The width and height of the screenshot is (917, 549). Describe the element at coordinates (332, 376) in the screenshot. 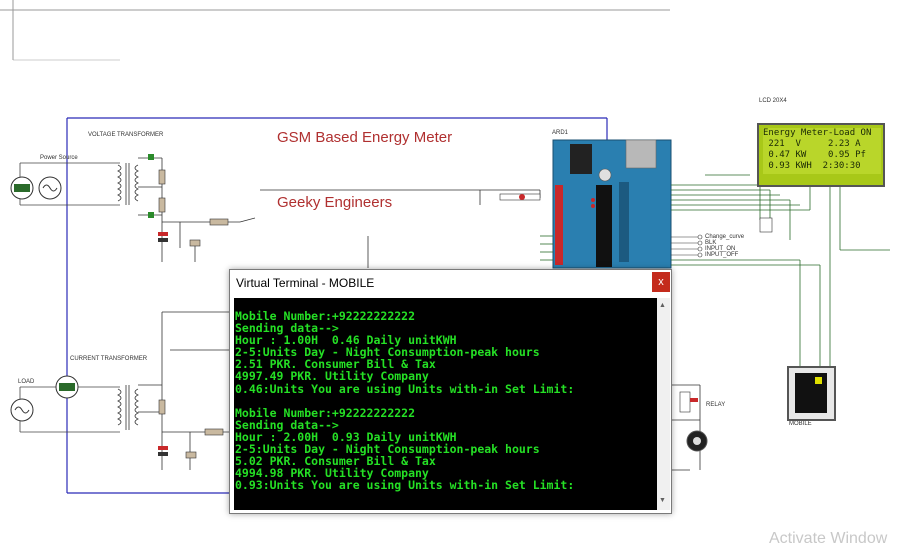

I see `terminal-line: 4997.49 PKR. Utility Company` at that location.